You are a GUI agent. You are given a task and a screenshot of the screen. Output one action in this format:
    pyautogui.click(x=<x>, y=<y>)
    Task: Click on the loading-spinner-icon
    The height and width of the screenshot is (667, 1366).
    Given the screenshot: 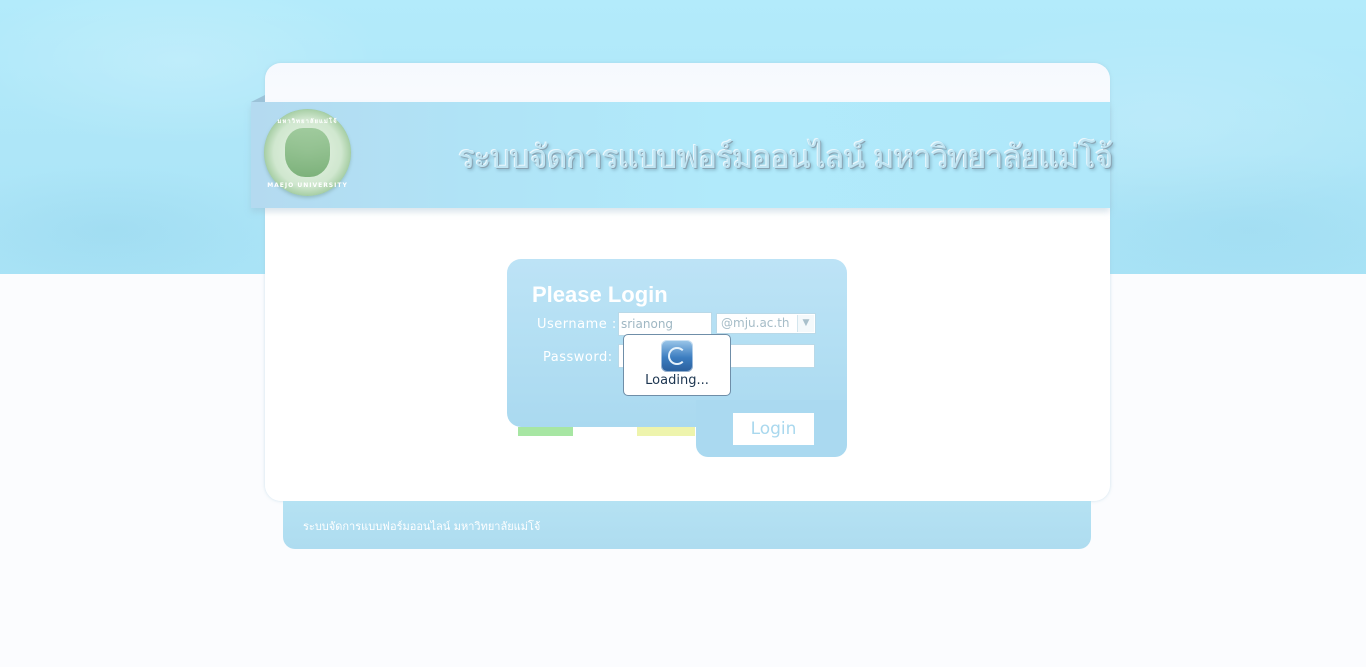 What is the action you would take?
    pyautogui.click(x=677, y=356)
    